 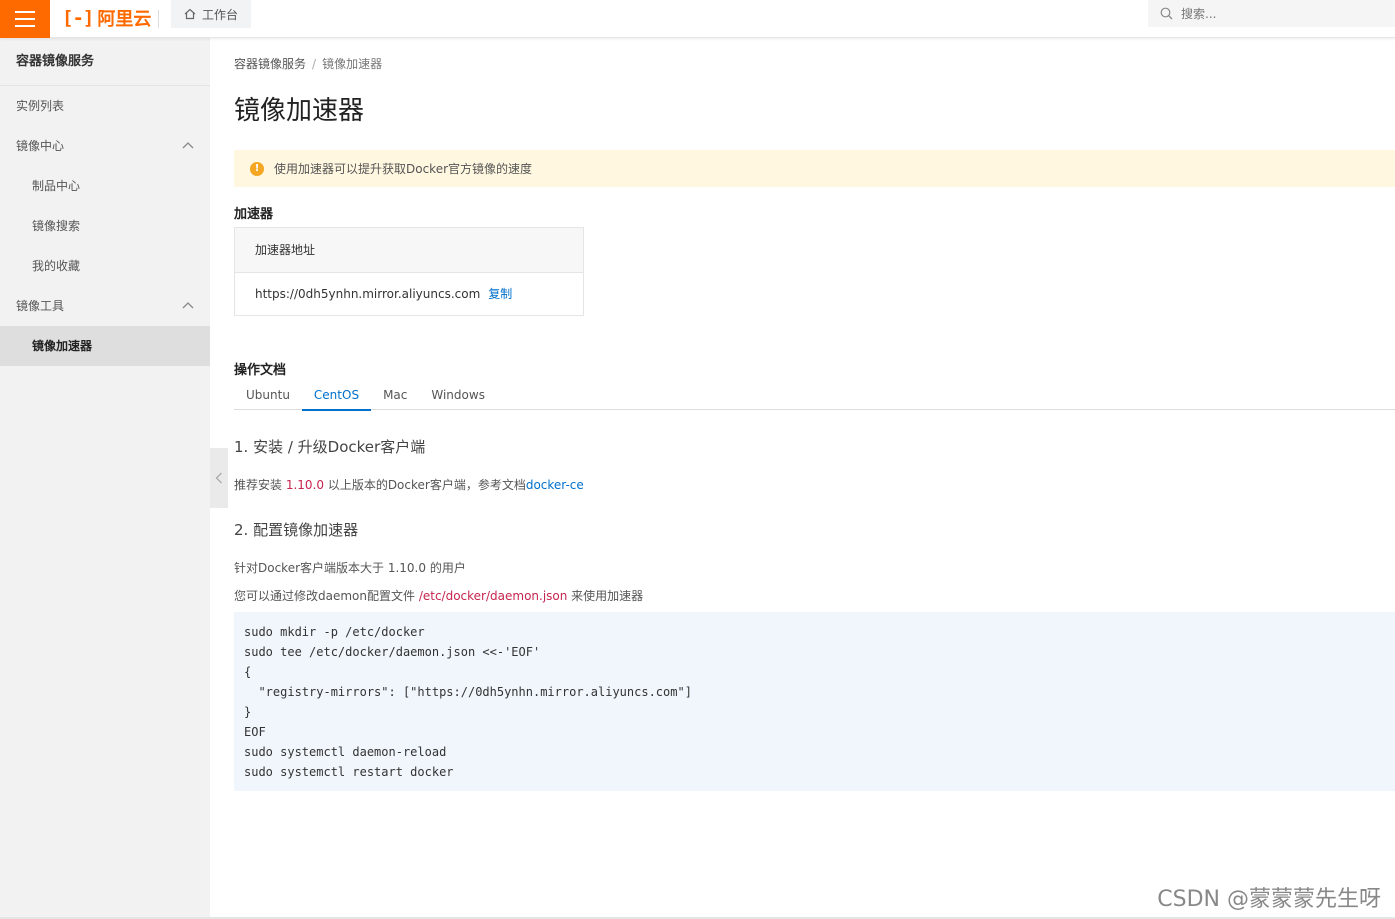 What do you see at coordinates (124, 19) in the screenshot?
I see `aliyun-logo-text: 阿里云` at bounding box center [124, 19].